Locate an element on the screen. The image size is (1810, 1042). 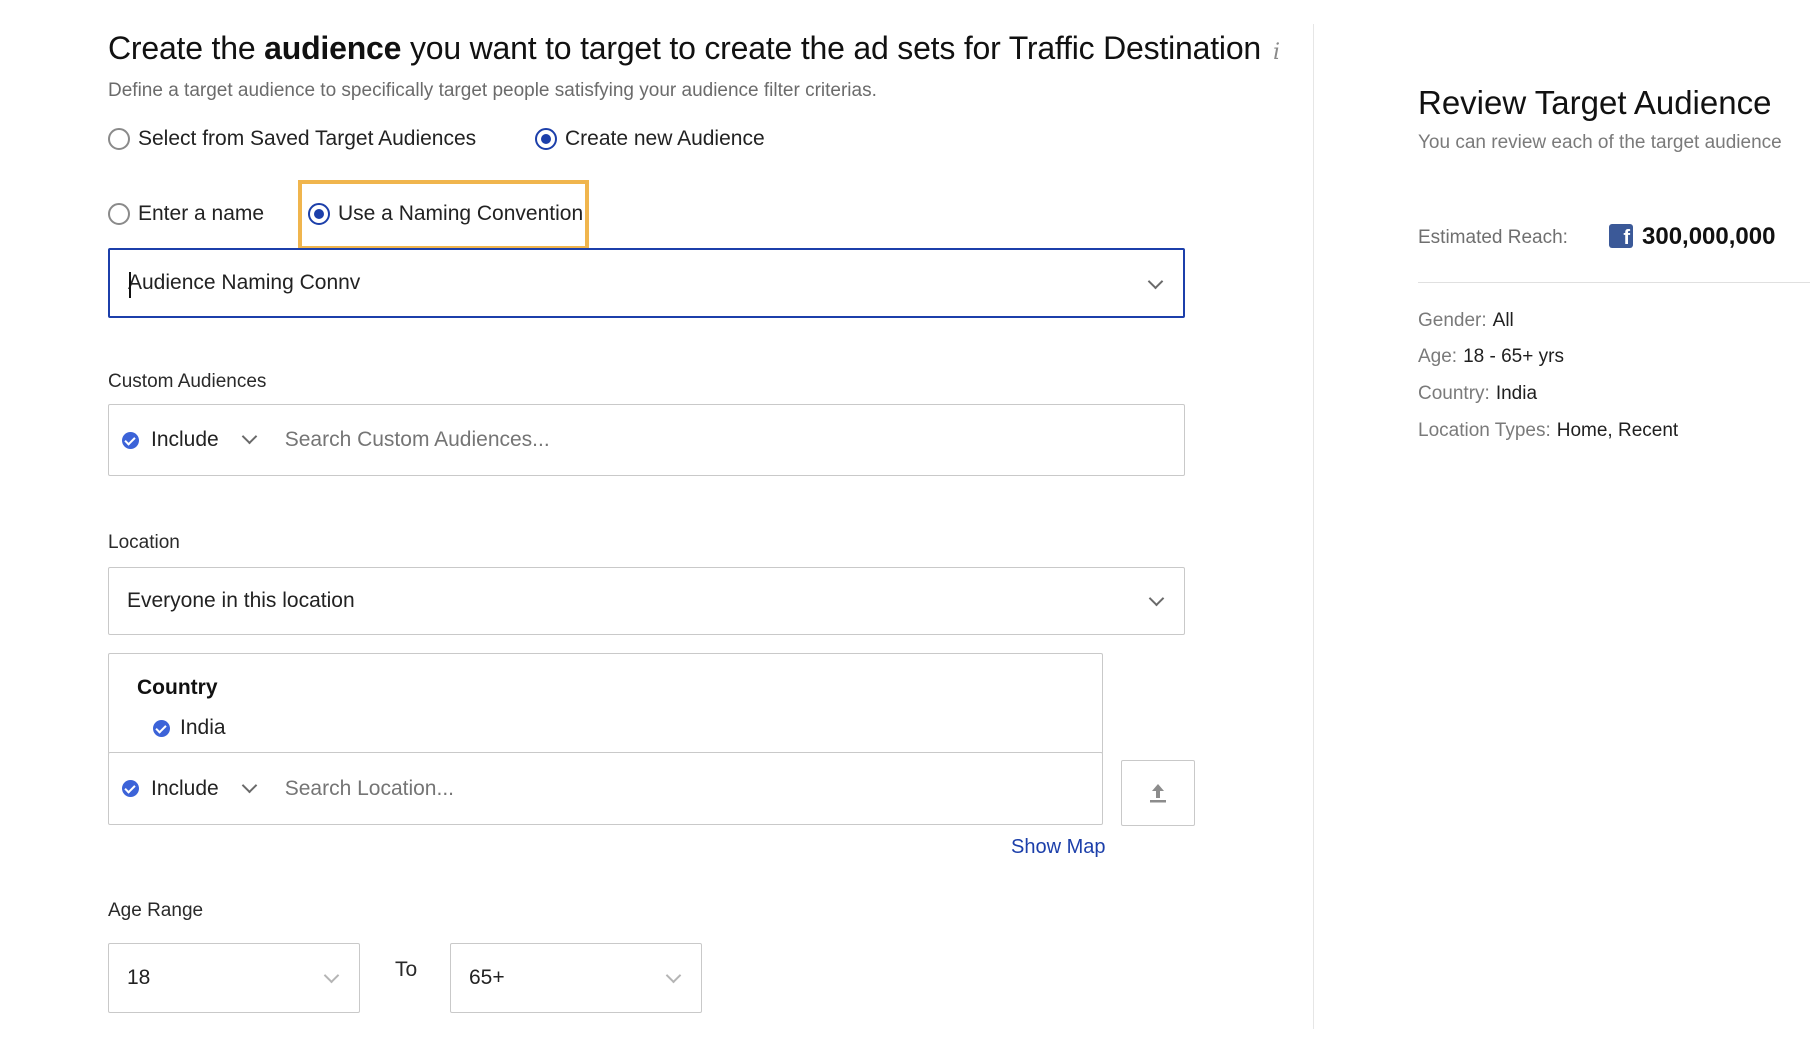
selected-country-item: India is located at coordinates (189, 728).